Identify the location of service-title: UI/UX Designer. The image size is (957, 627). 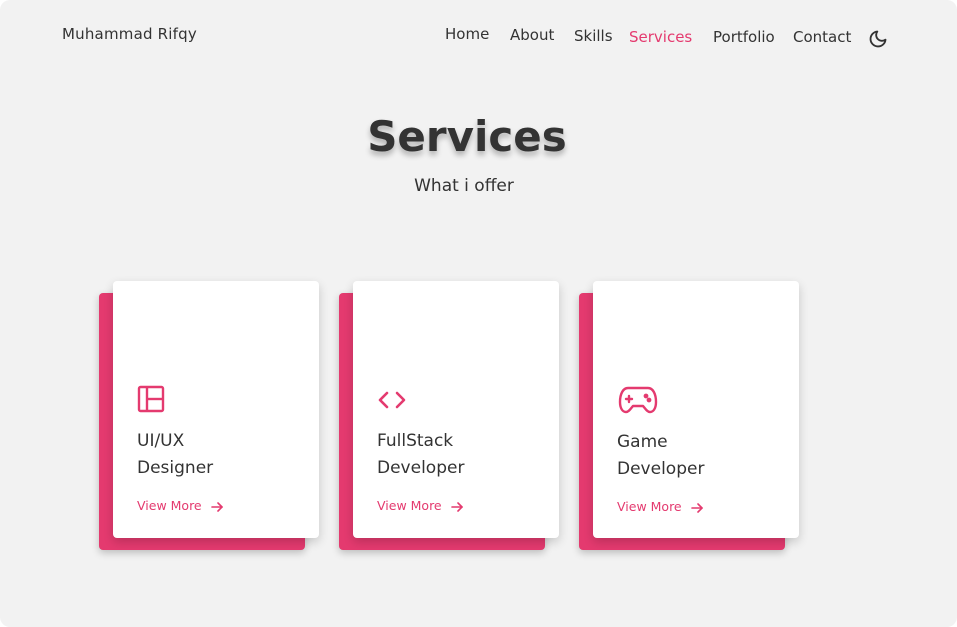
(222, 455).